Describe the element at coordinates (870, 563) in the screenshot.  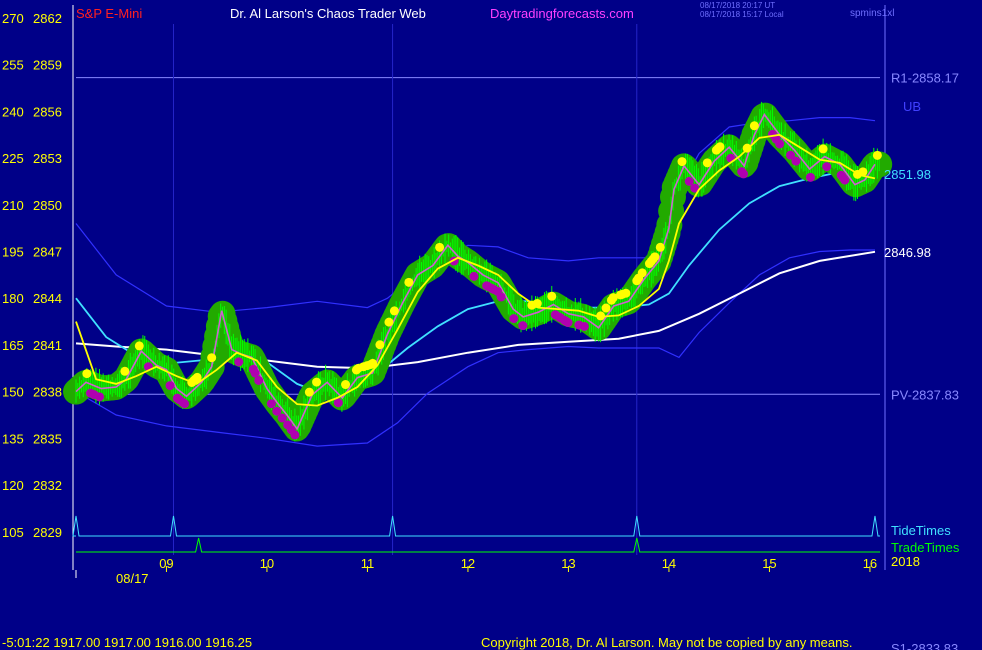
I see `x-tick-label: 16` at that location.